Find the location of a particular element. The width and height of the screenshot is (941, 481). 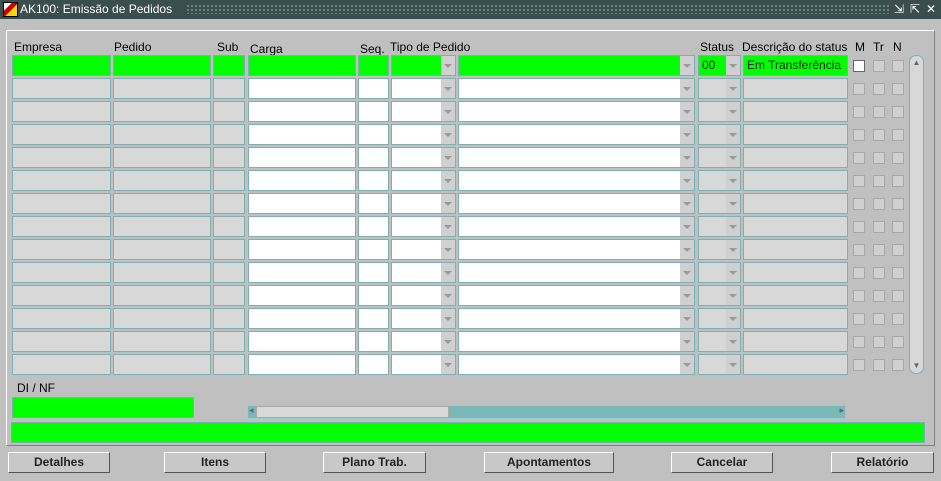

cancelar-button: Cancelar is located at coordinates (722, 462).